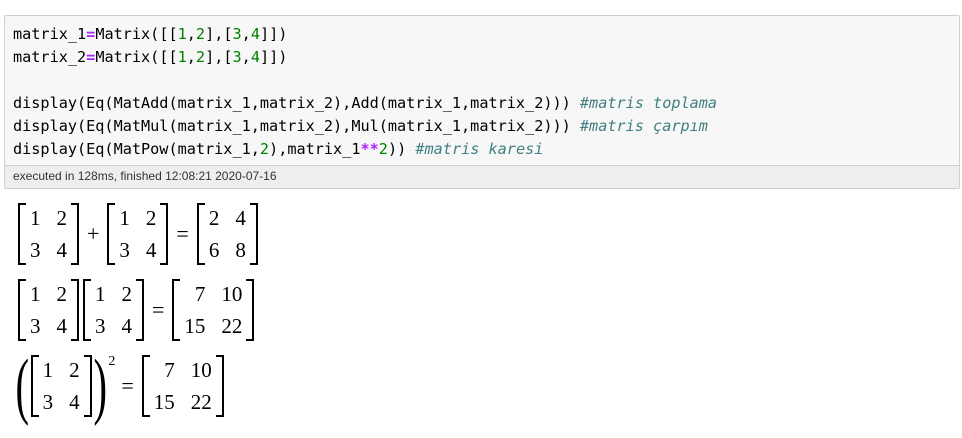  I want to click on code-token: **, so click(369, 149).